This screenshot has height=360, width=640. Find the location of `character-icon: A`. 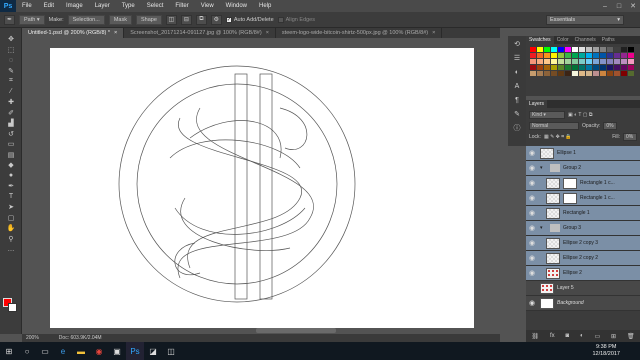

character-icon: A is located at coordinates (517, 86).